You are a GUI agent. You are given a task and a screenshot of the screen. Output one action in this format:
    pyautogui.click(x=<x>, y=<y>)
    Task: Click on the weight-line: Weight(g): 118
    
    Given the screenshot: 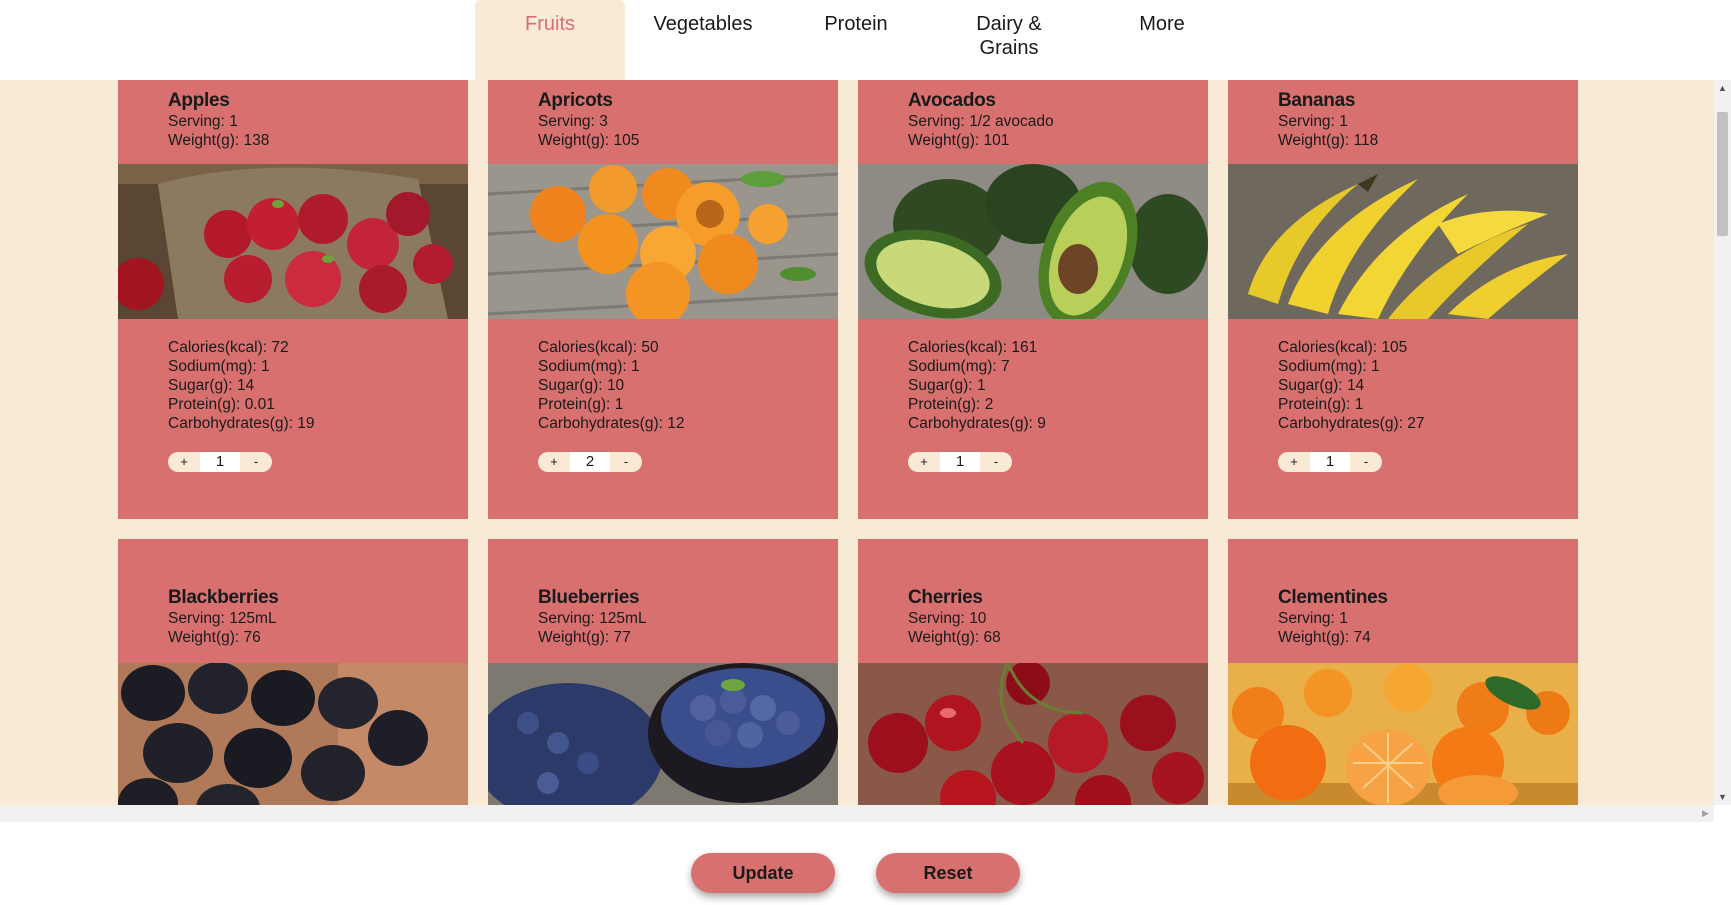 What is the action you would take?
    pyautogui.click(x=1423, y=140)
    